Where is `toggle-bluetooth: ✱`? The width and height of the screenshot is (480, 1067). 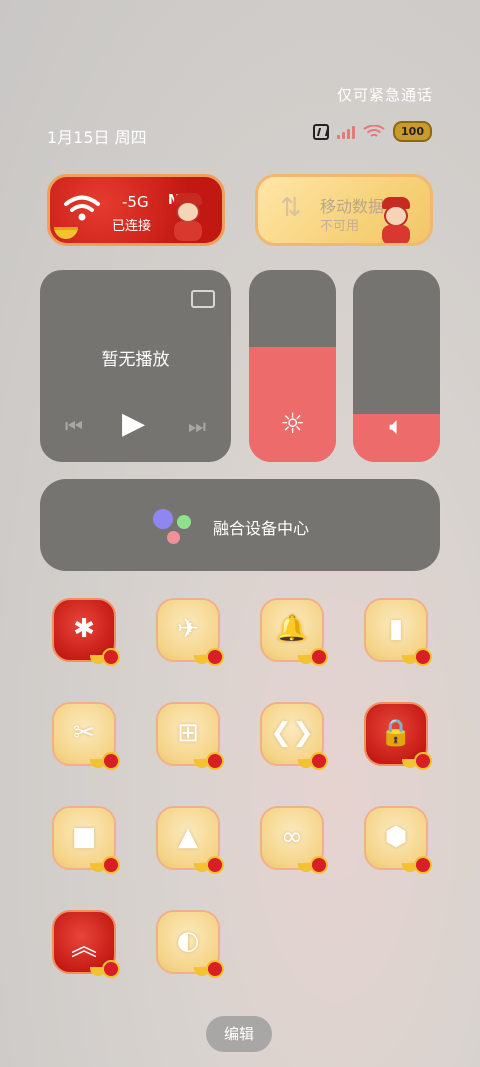
toggle-bluetooth: ✱ is located at coordinates (86, 632).